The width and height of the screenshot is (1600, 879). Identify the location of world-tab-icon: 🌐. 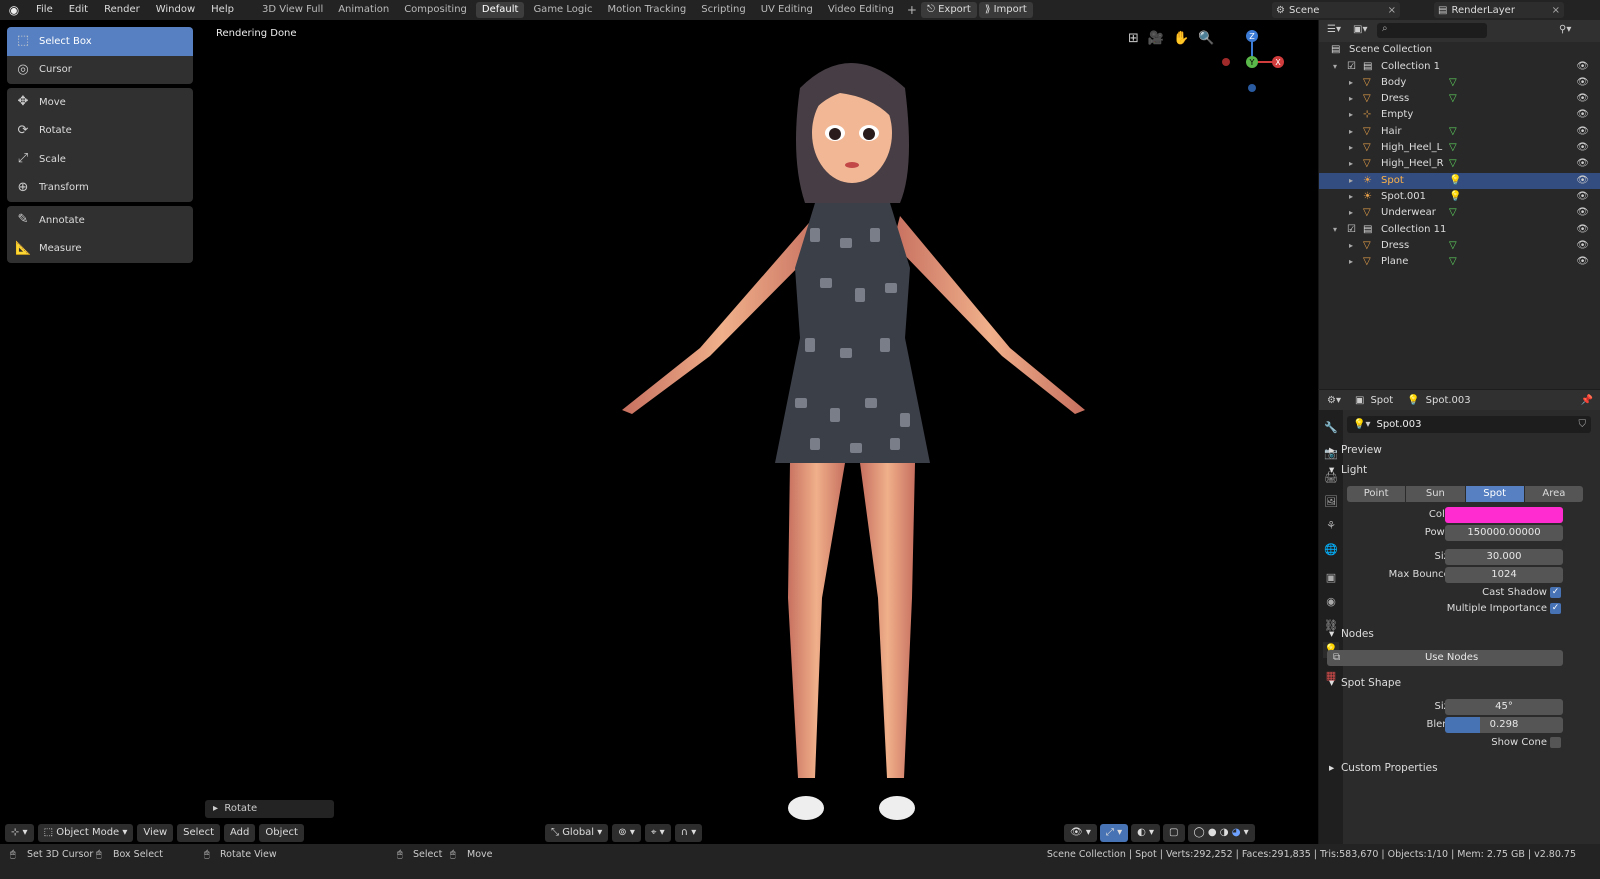
(1331, 550).